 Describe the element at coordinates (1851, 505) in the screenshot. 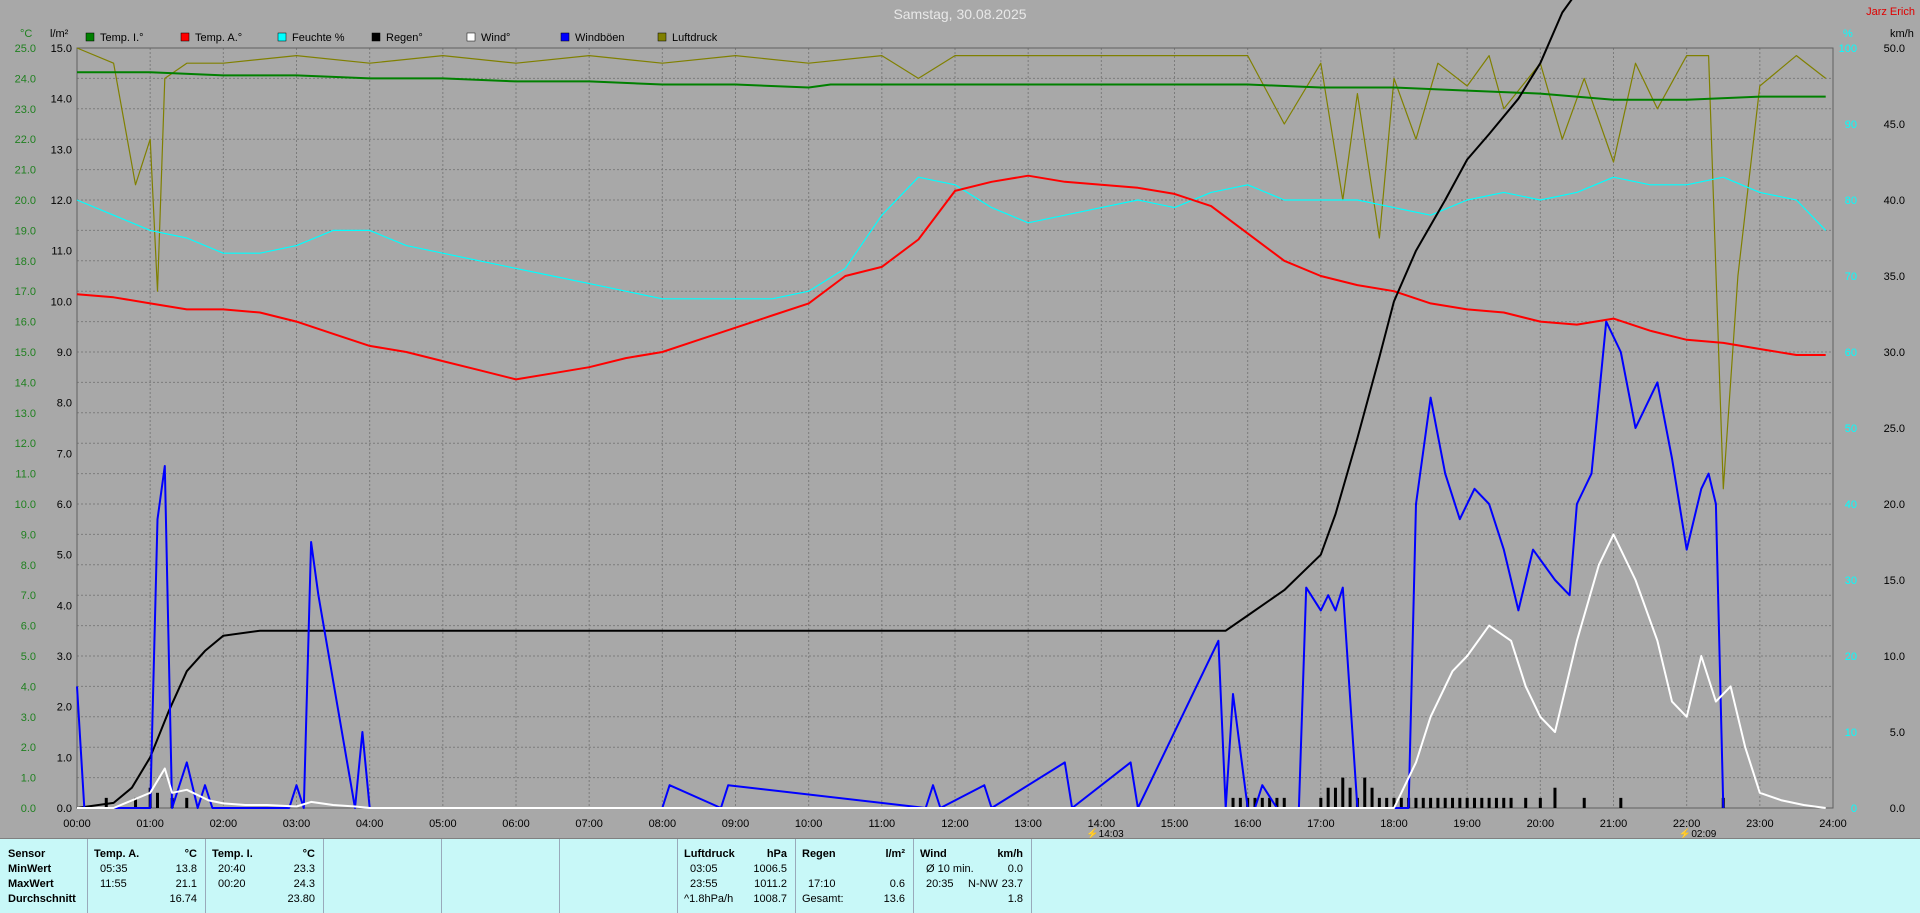

I see `humidity-tick-label: 40` at that location.